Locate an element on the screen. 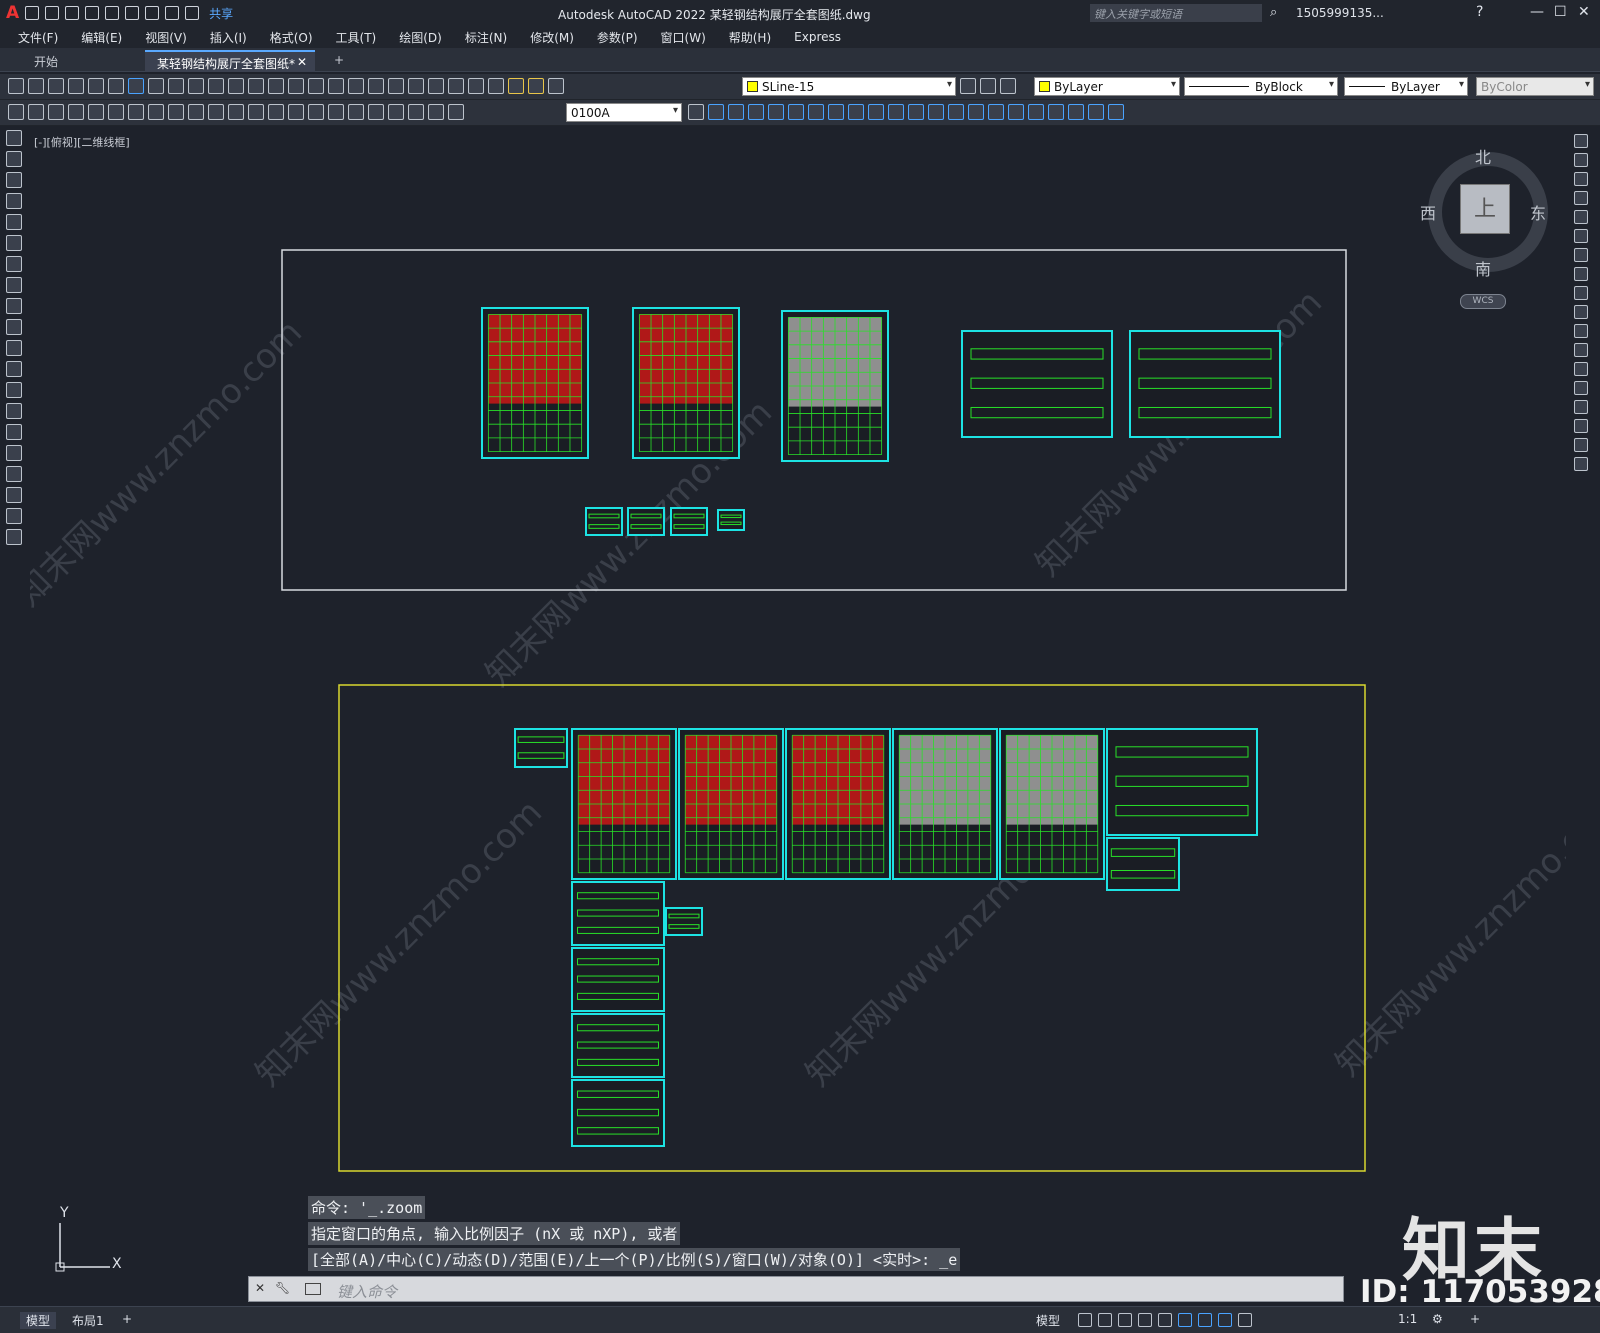 The width and height of the screenshot is (1600, 1333). color-combo: ByLayer ▾ is located at coordinates (1107, 86).